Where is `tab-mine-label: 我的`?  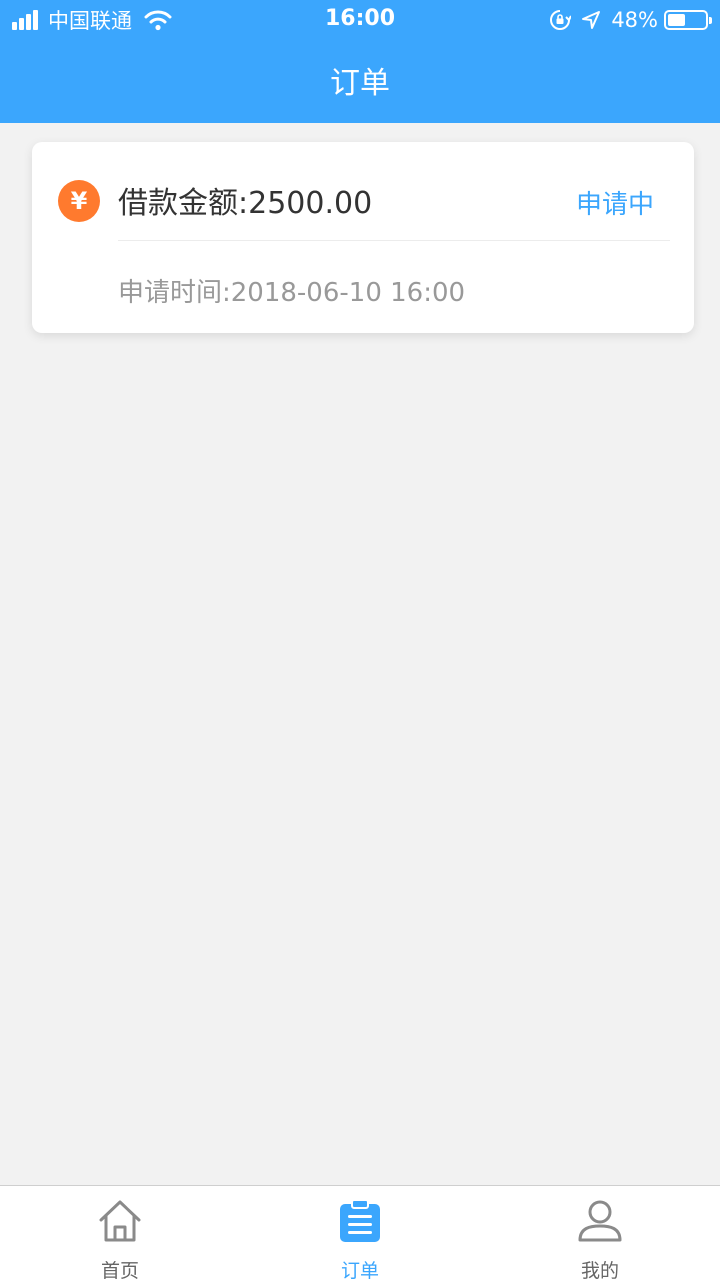
tab-mine-label: 我的 is located at coordinates (599, 1270).